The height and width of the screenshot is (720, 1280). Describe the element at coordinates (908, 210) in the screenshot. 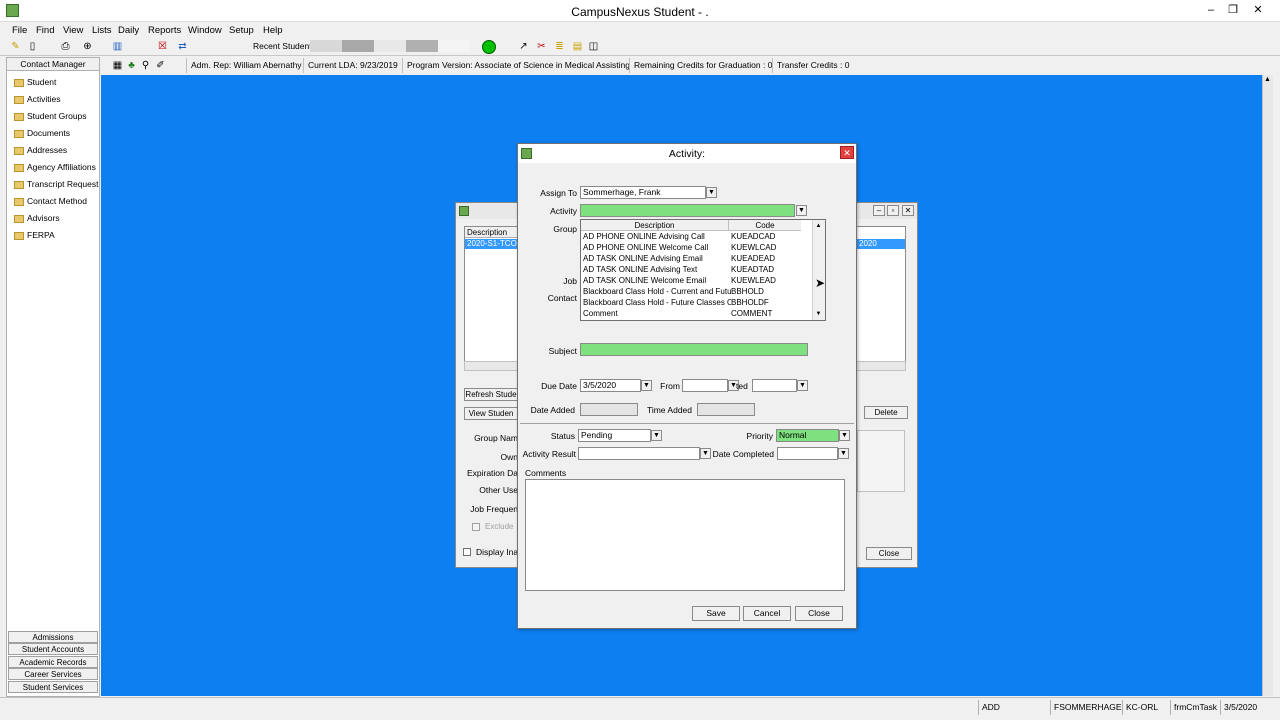

I see `bg-close-button: ✕` at that location.